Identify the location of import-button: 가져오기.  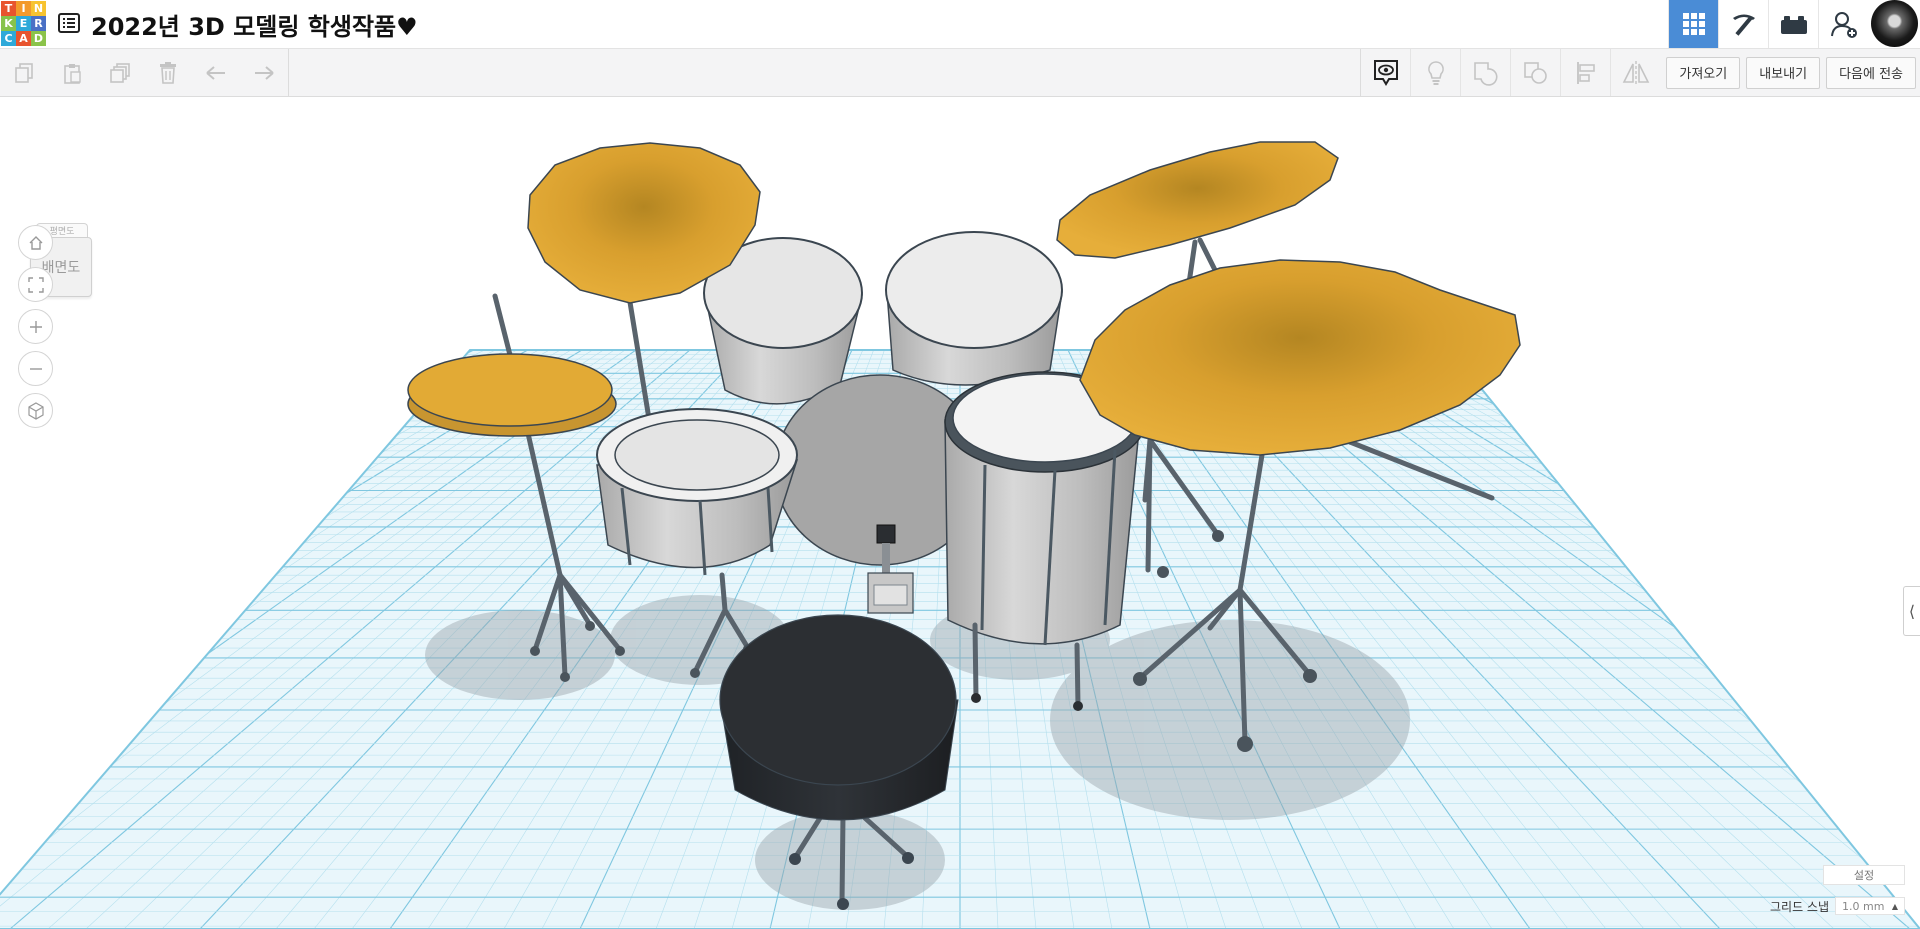
(1703, 72).